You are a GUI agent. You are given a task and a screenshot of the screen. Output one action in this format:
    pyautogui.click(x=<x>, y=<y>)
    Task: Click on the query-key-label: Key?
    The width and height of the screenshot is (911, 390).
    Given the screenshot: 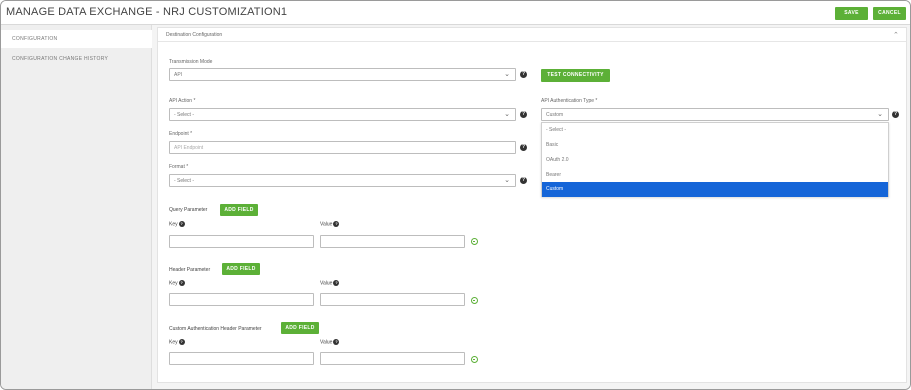 What is the action you would take?
    pyautogui.click(x=177, y=224)
    